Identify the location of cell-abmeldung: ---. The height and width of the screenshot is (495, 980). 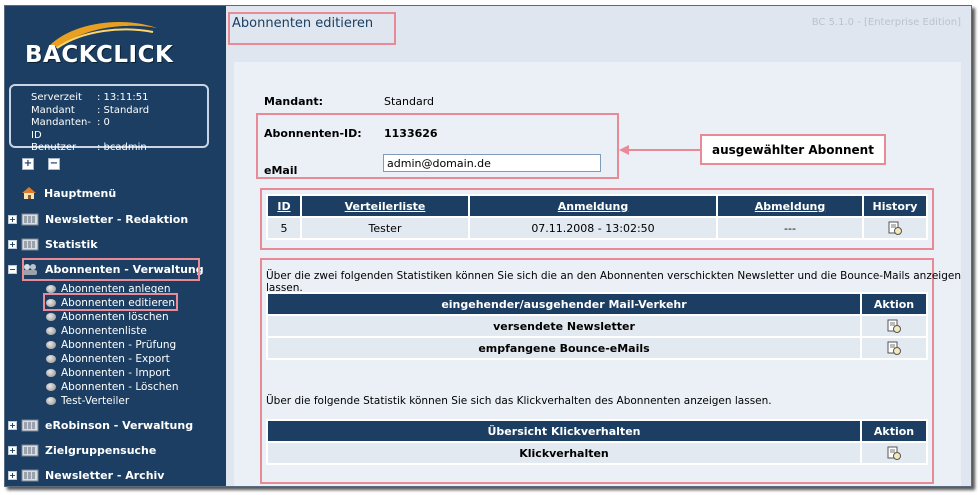
(790, 228).